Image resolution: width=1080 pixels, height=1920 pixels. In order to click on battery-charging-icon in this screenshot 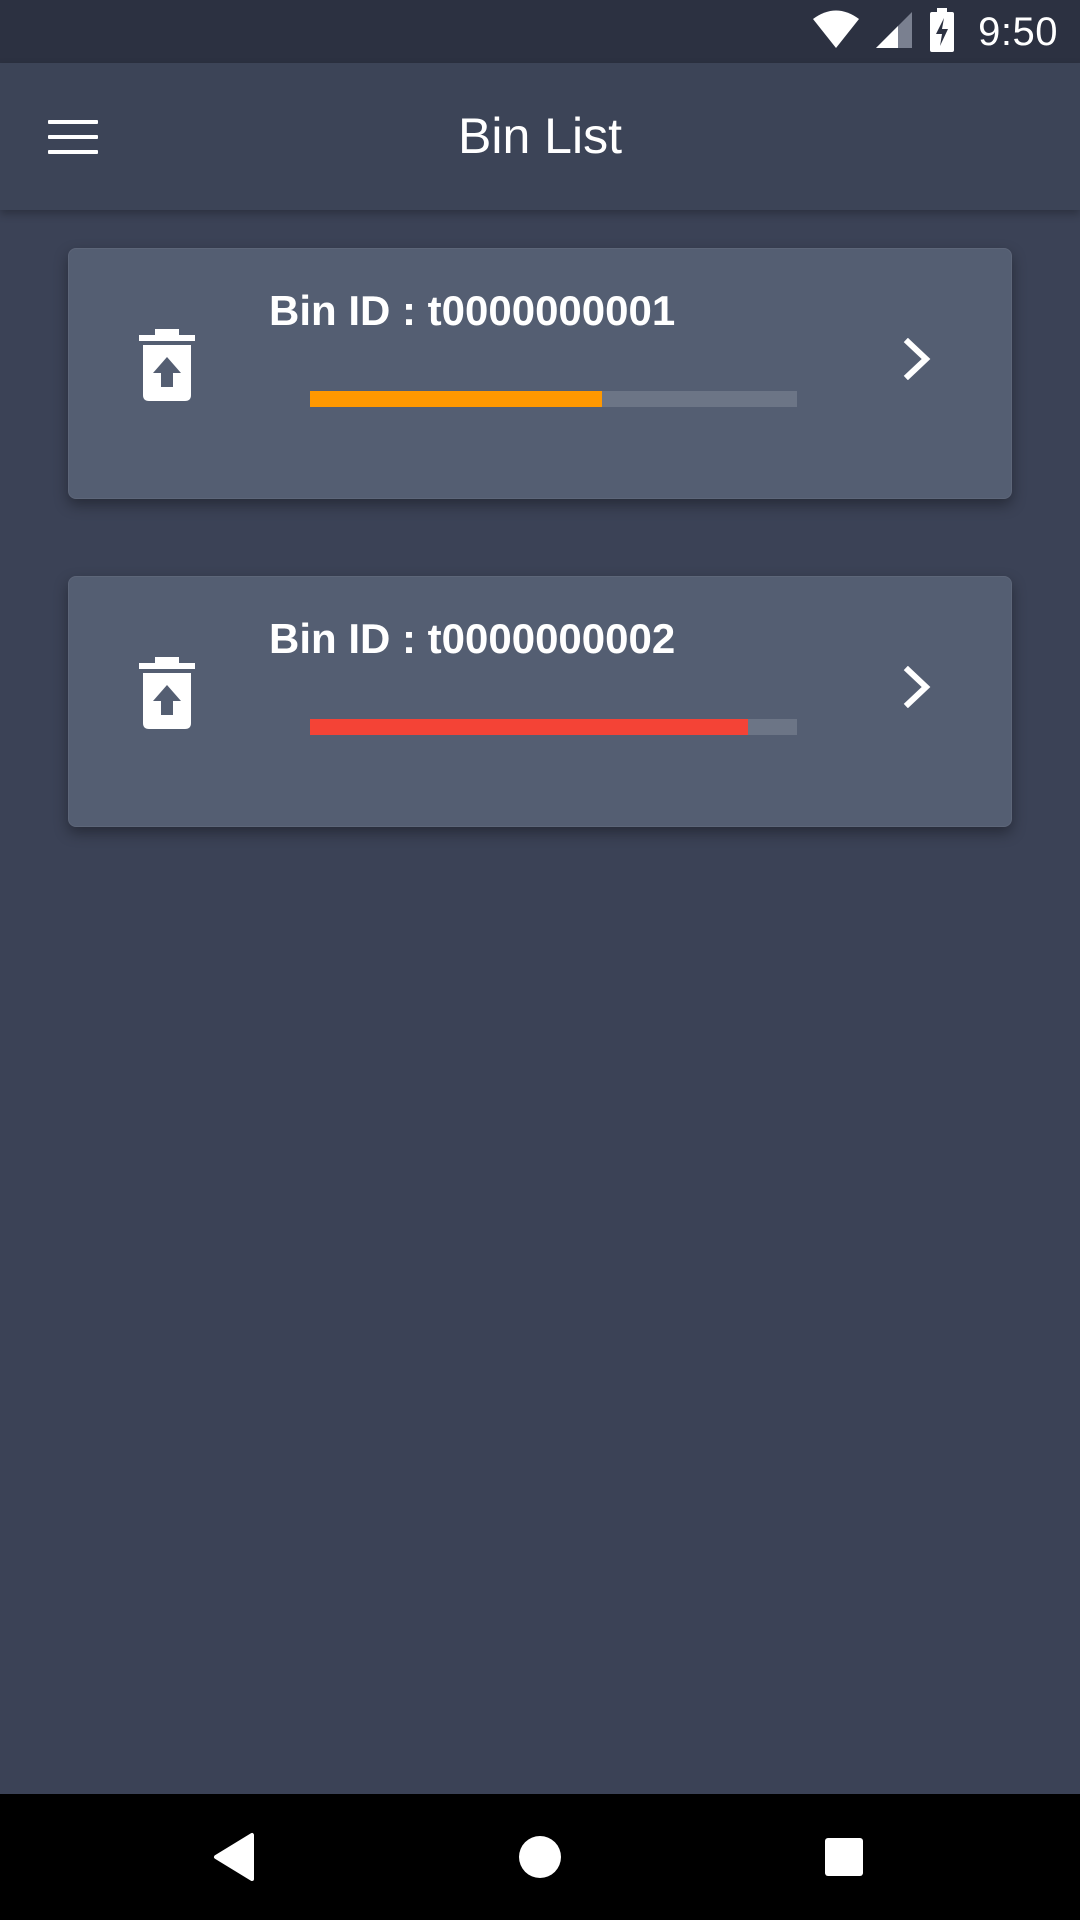, I will do `click(942, 32)`.